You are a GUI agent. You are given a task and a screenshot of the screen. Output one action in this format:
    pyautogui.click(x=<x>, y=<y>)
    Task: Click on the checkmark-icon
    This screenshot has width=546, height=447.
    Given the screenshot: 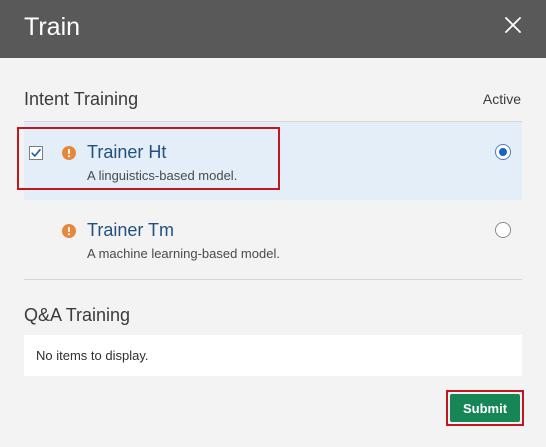 What is the action you would take?
    pyautogui.click(x=36, y=152)
    